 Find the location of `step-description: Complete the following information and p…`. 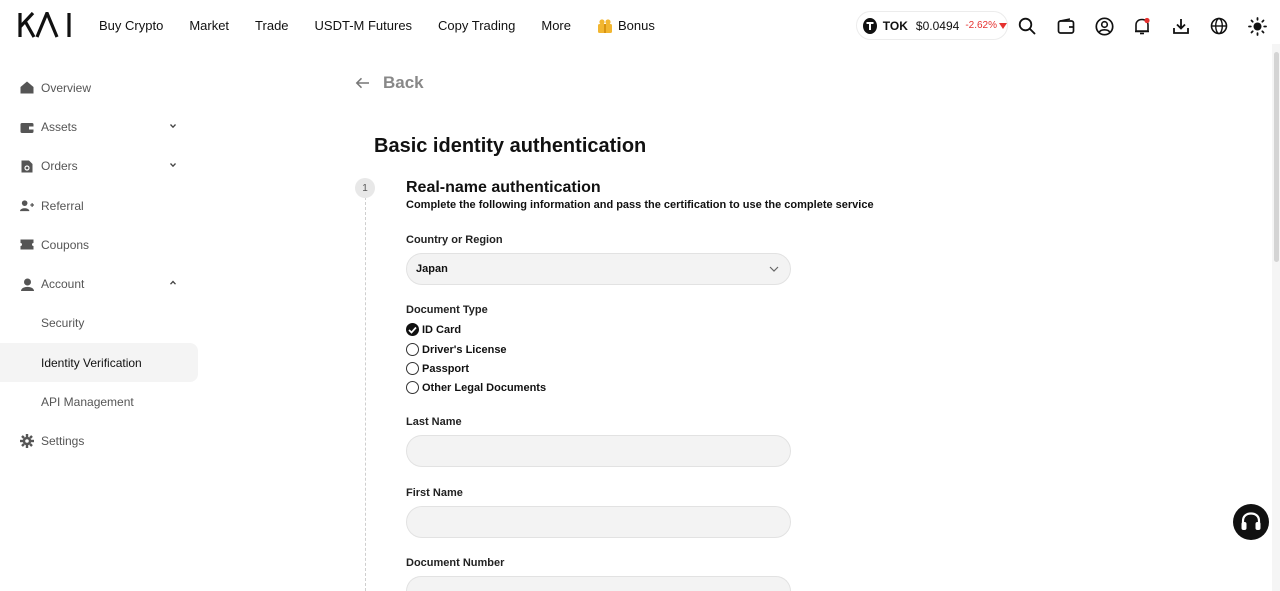

step-description: Complete the following information and p… is located at coordinates (640, 205).